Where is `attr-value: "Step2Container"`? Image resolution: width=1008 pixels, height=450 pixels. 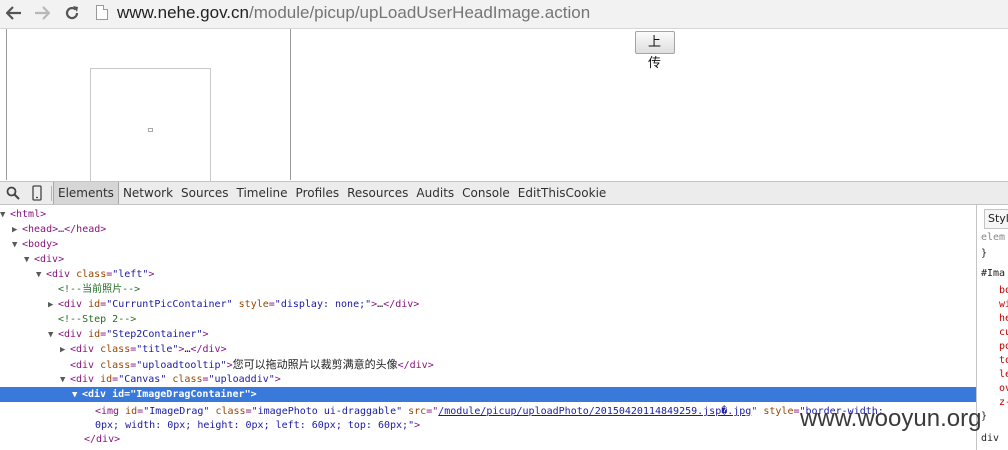 attr-value: "Step2Container" is located at coordinates (154, 334).